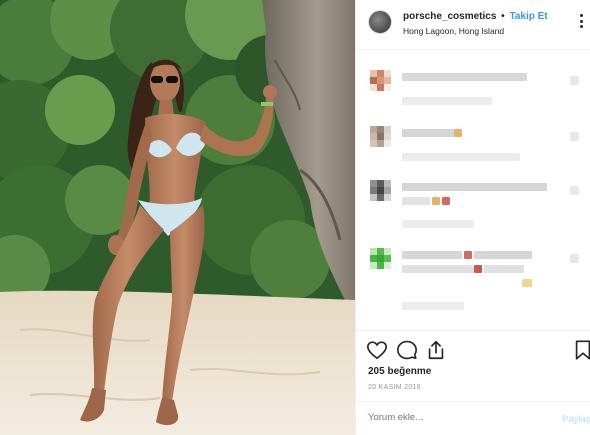 The height and width of the screenshot is (435, 590). What do you see at coordinates (528, 16) in the screenshot?
I see `follow-button: Takip Et` at bounding box center [528, 16].